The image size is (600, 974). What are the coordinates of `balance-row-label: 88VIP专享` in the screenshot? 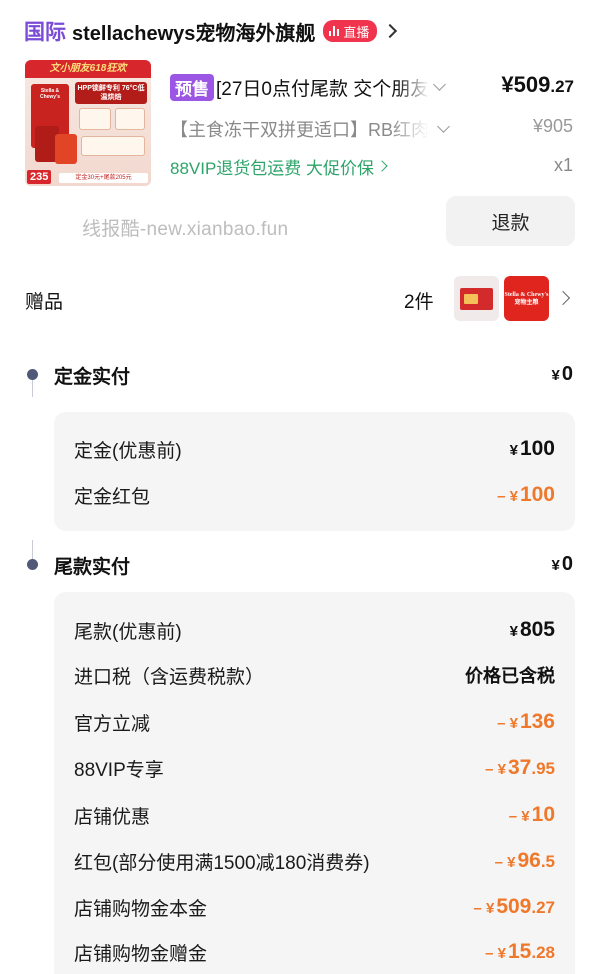 It's located at (119, 770).